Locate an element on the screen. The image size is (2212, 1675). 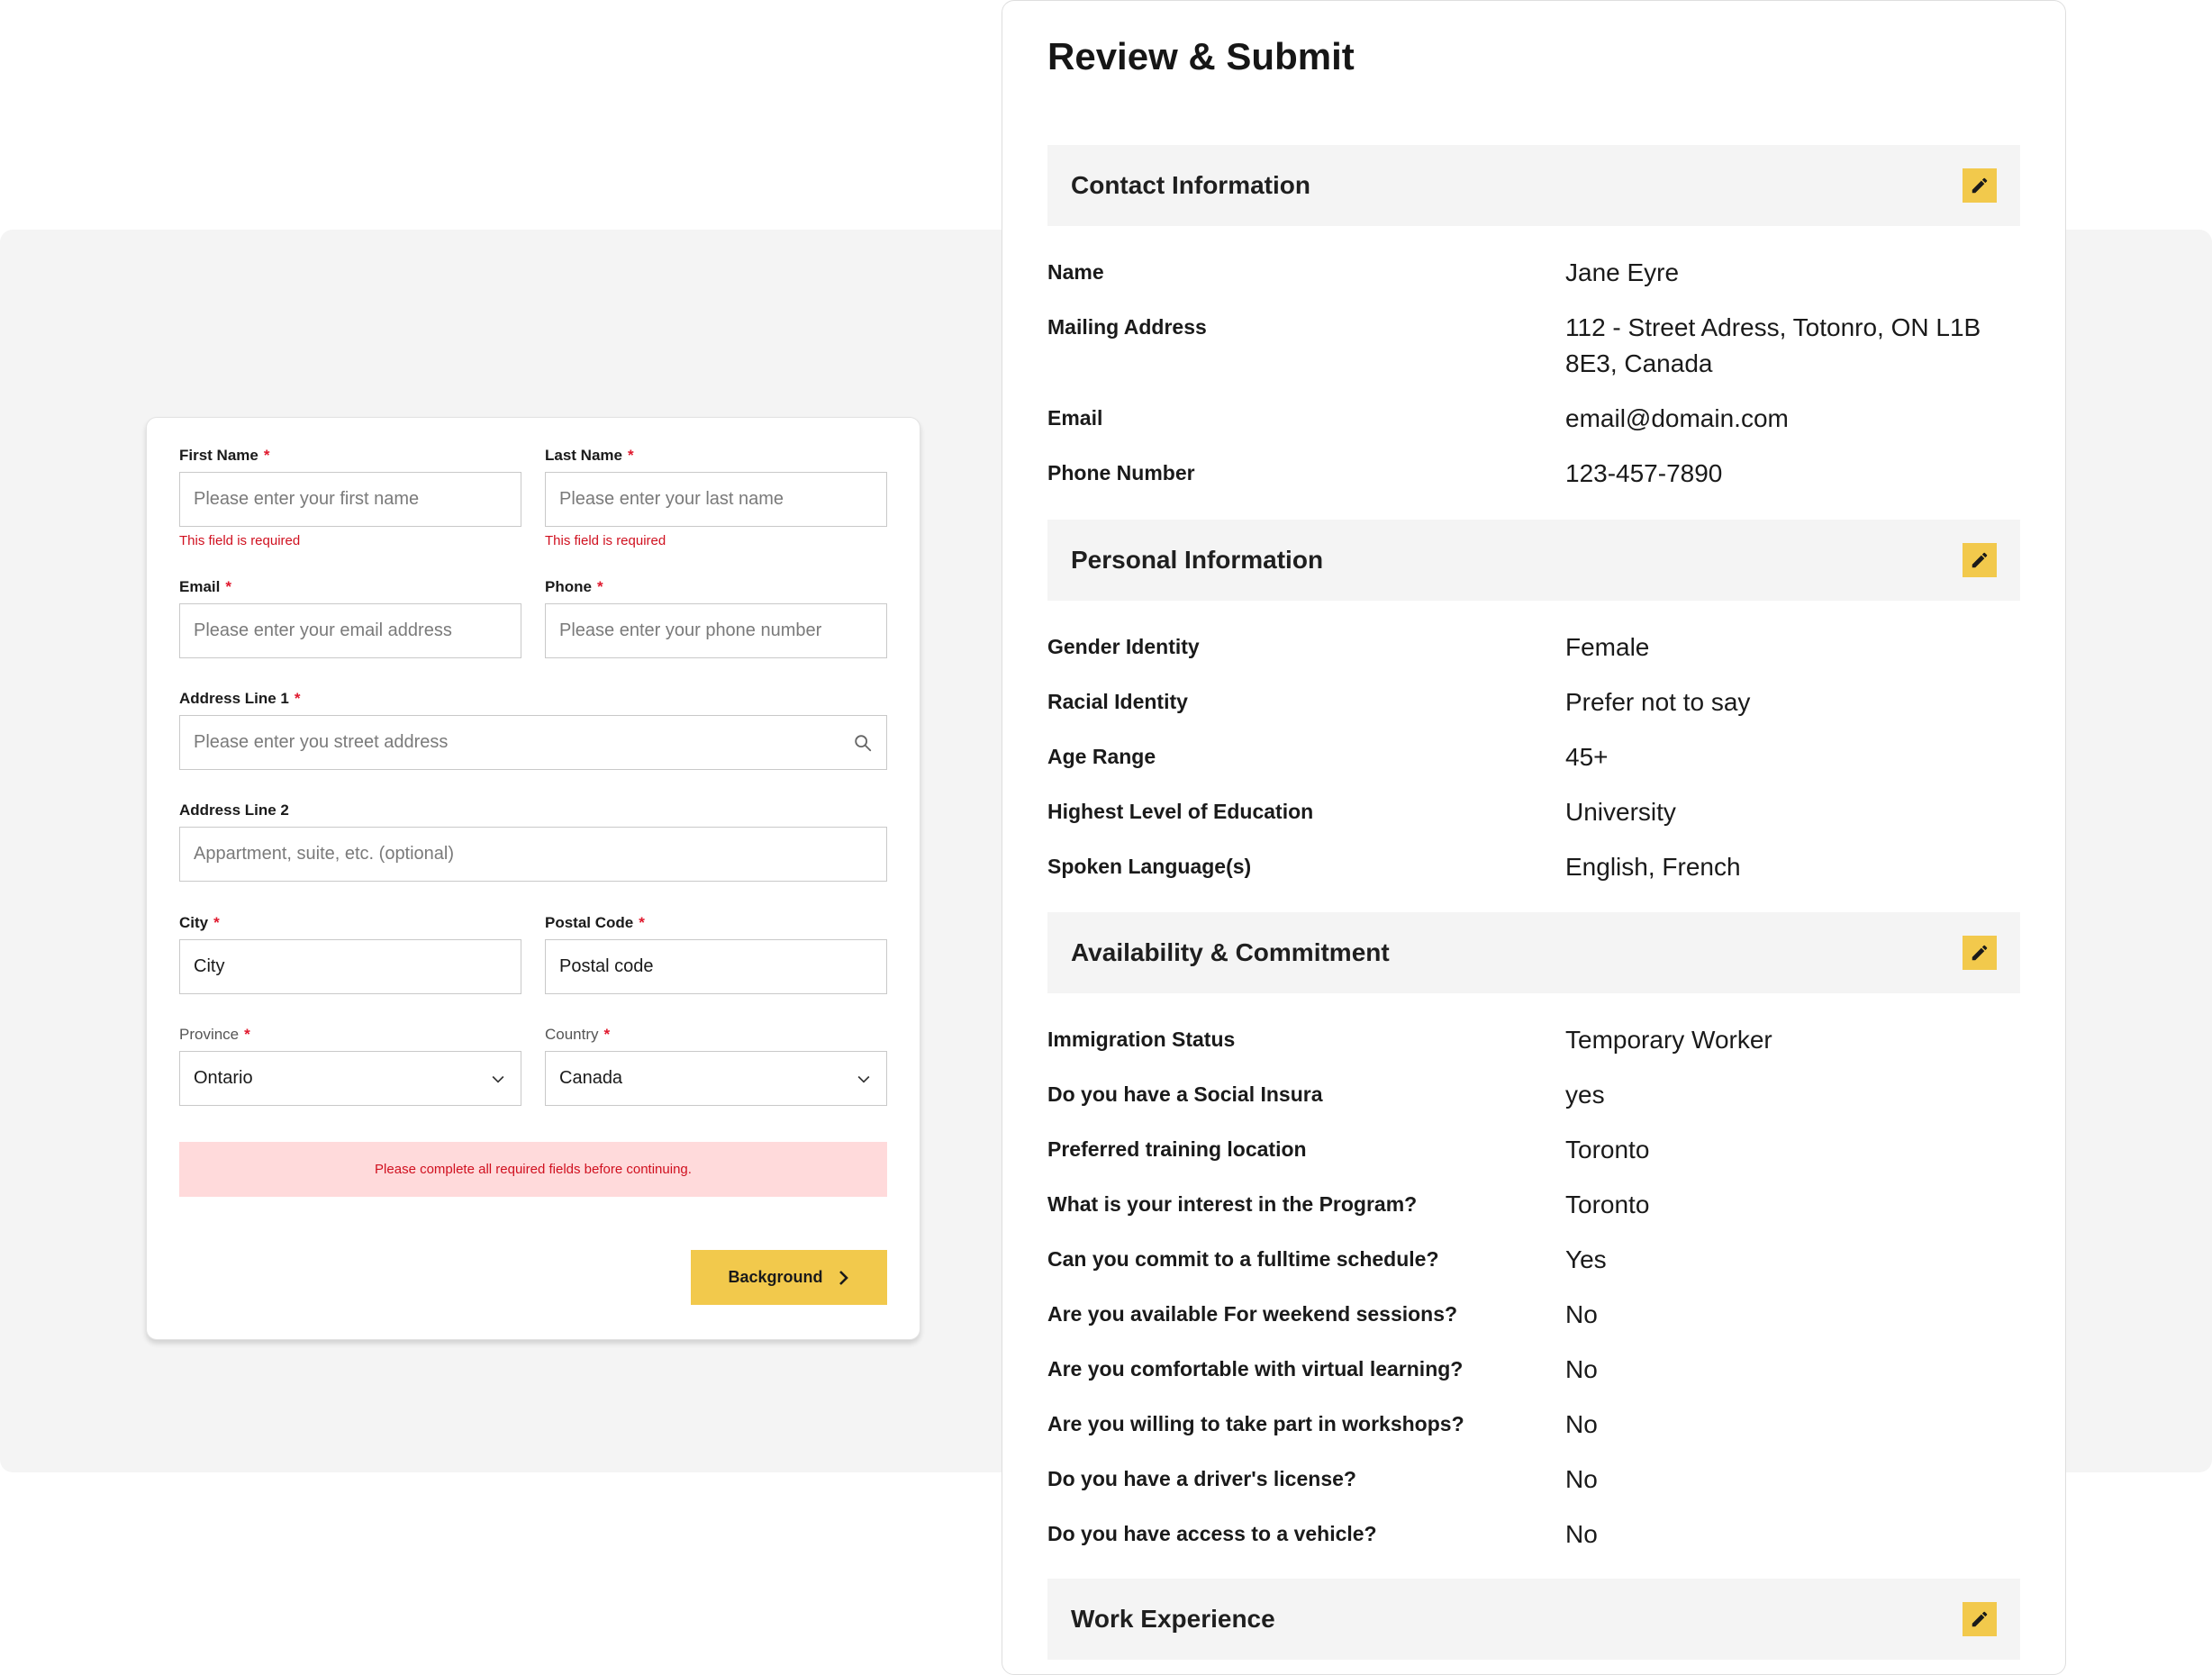
review-row-value: University is located at coordinates (1621, 812).